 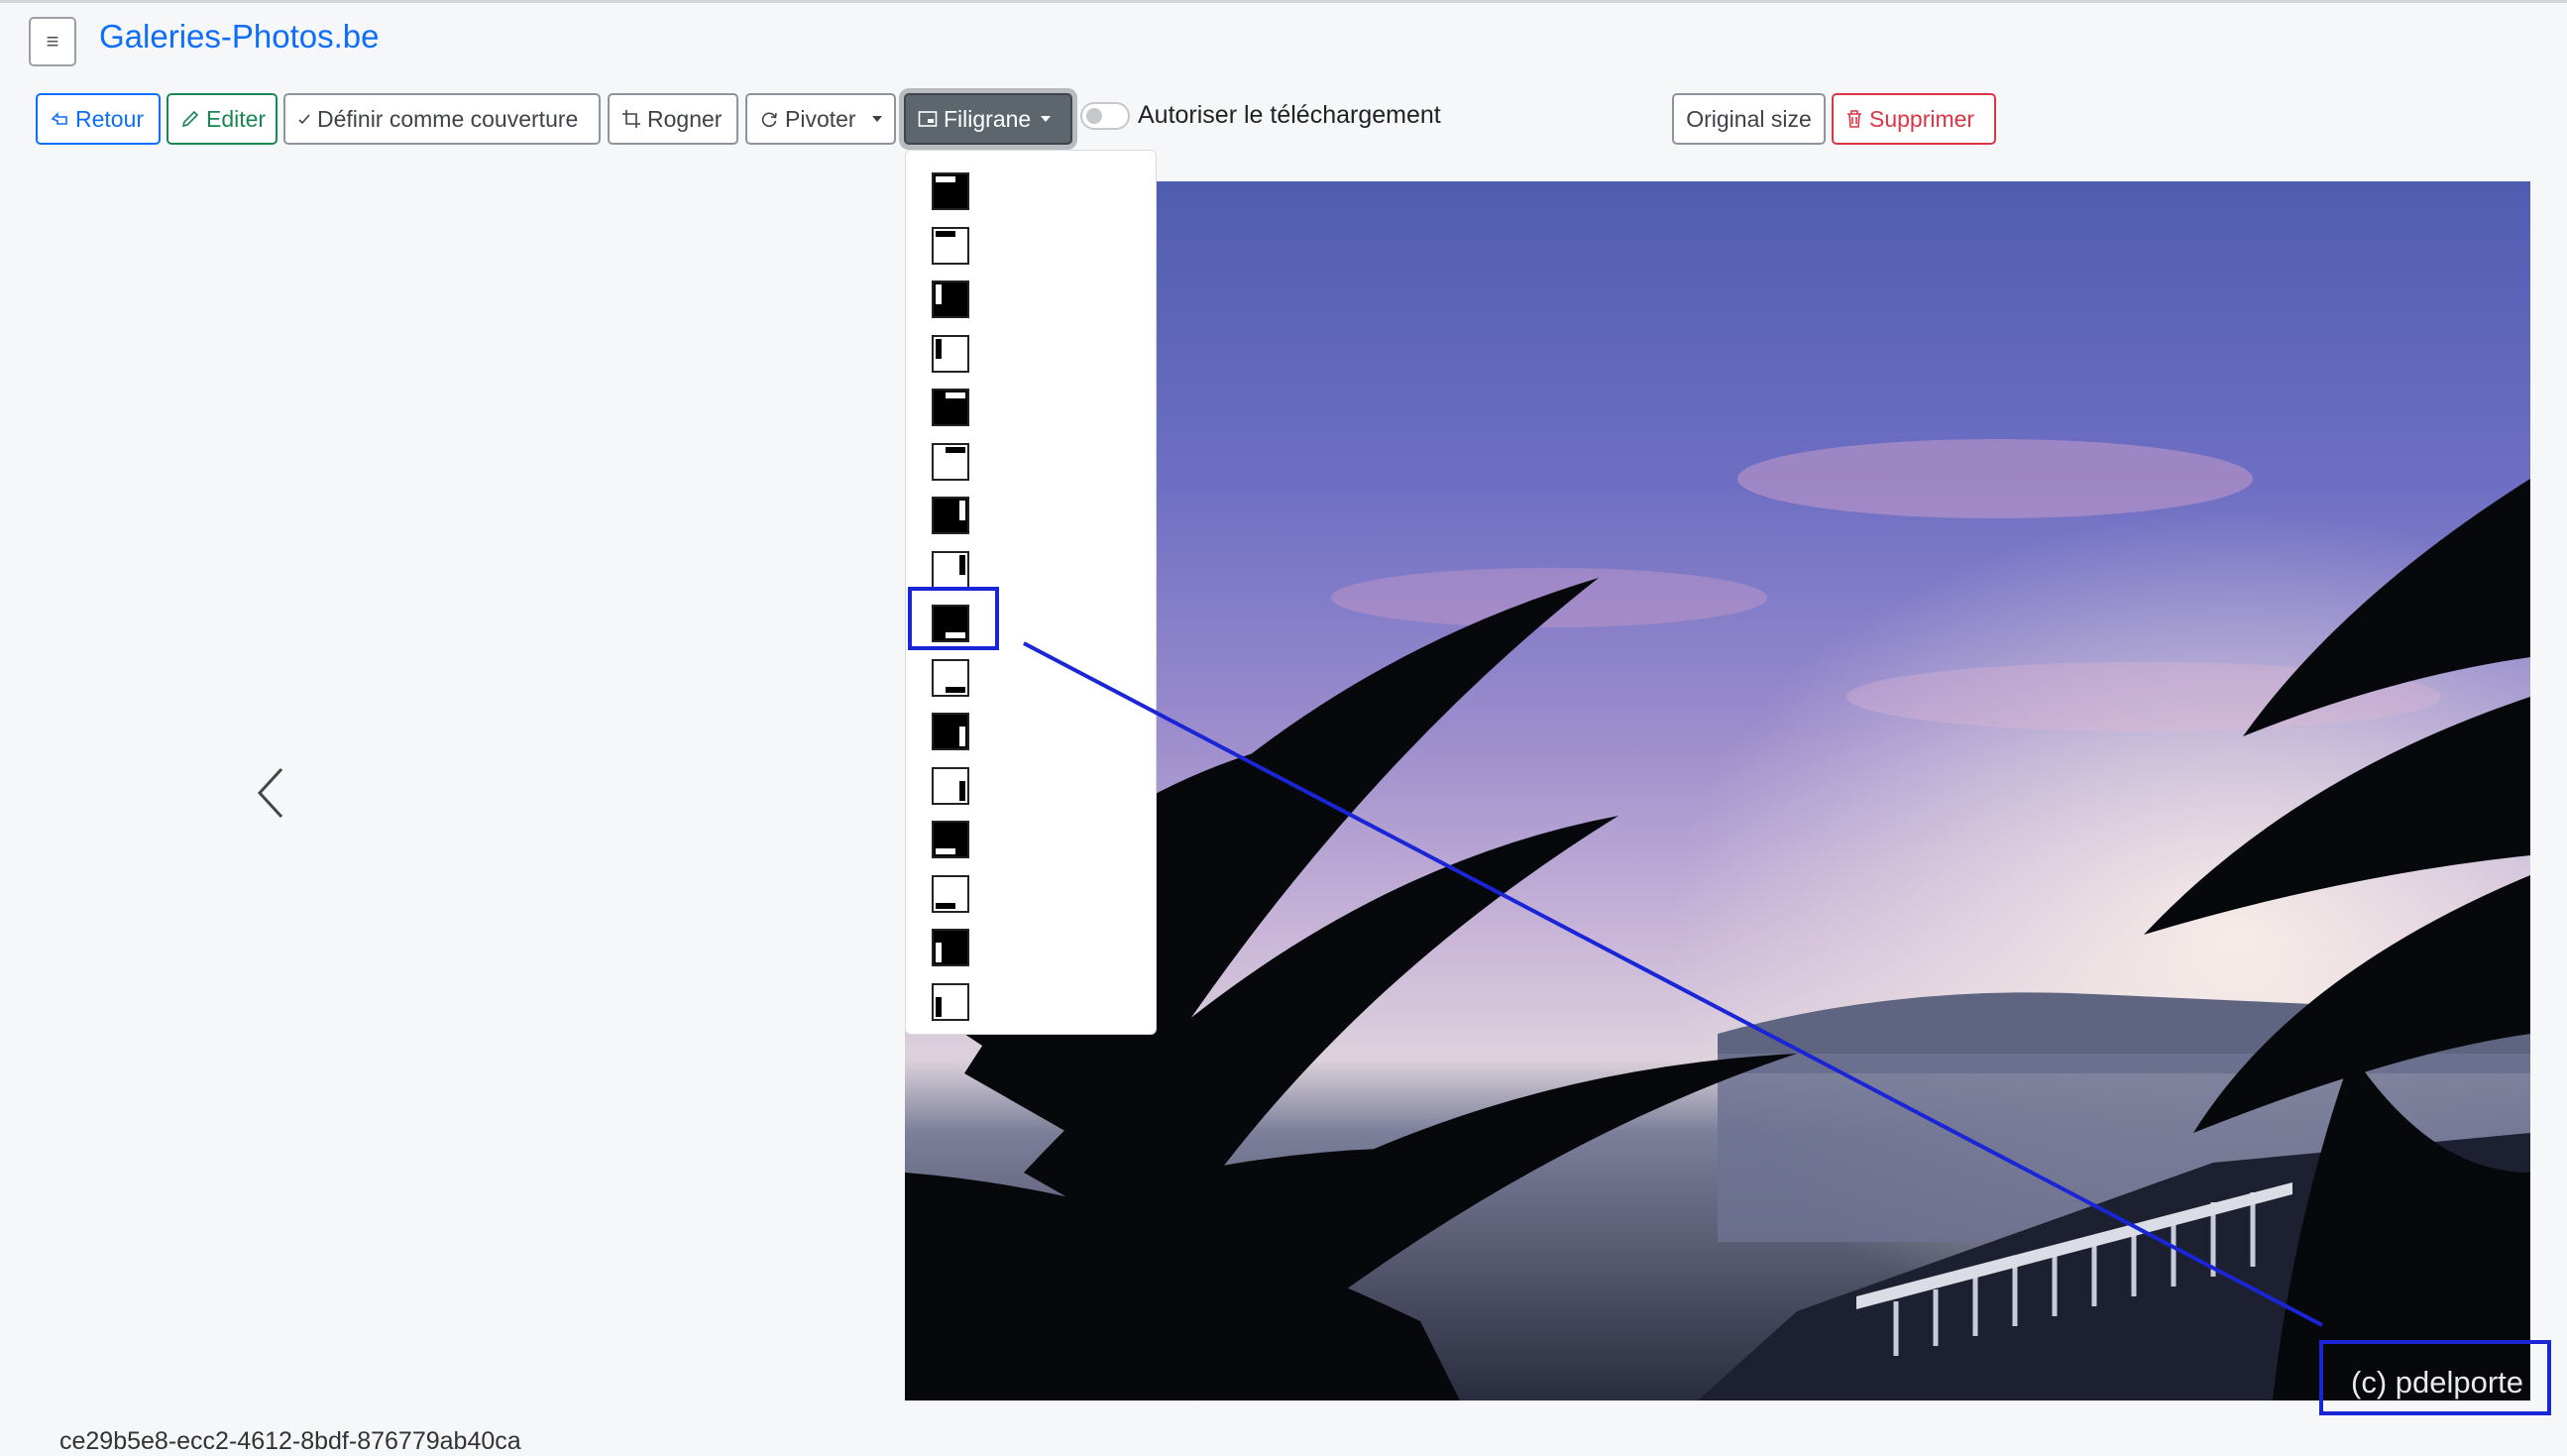 I want to click on watermark-option-top-left-vertical-filled, so click(x=950, y=299).